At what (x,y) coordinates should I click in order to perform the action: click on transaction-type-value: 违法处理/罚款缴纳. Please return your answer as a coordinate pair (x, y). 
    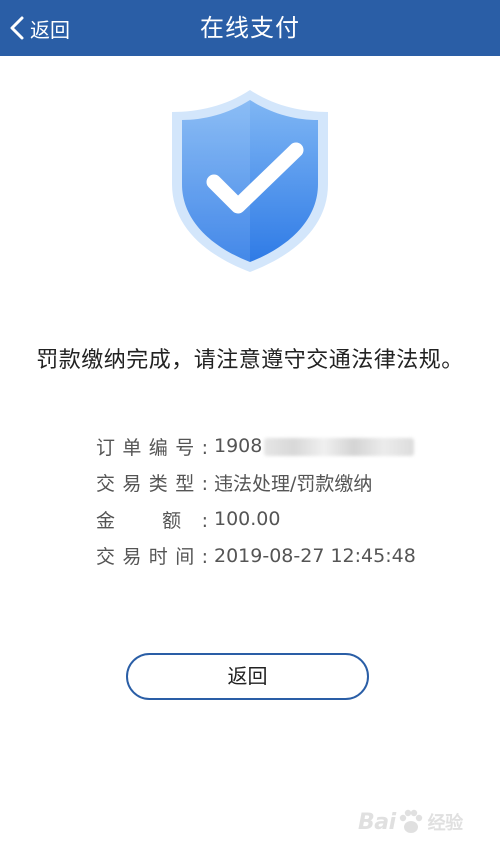
    Looking at the image, I should click on (293, 484).